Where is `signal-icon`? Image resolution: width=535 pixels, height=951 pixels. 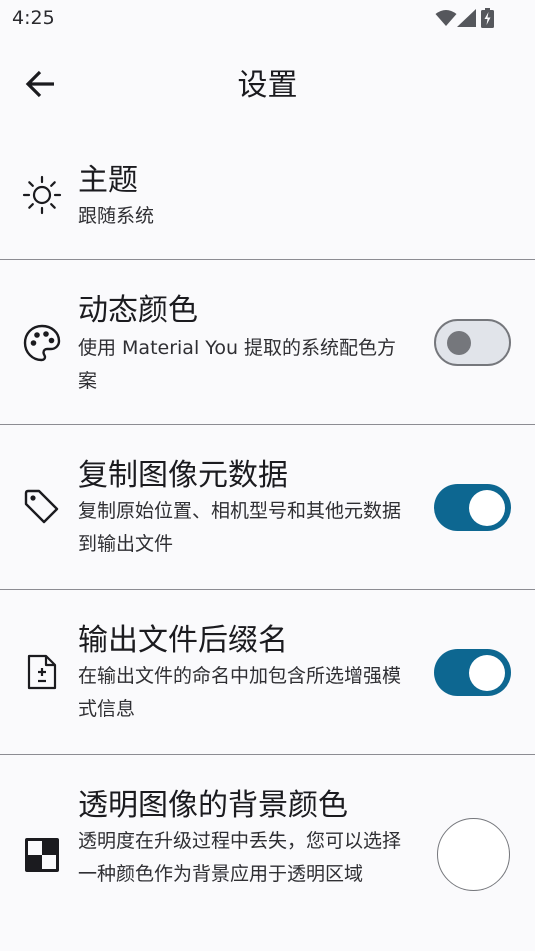
signal-icon is located at coordinates (466, 18).